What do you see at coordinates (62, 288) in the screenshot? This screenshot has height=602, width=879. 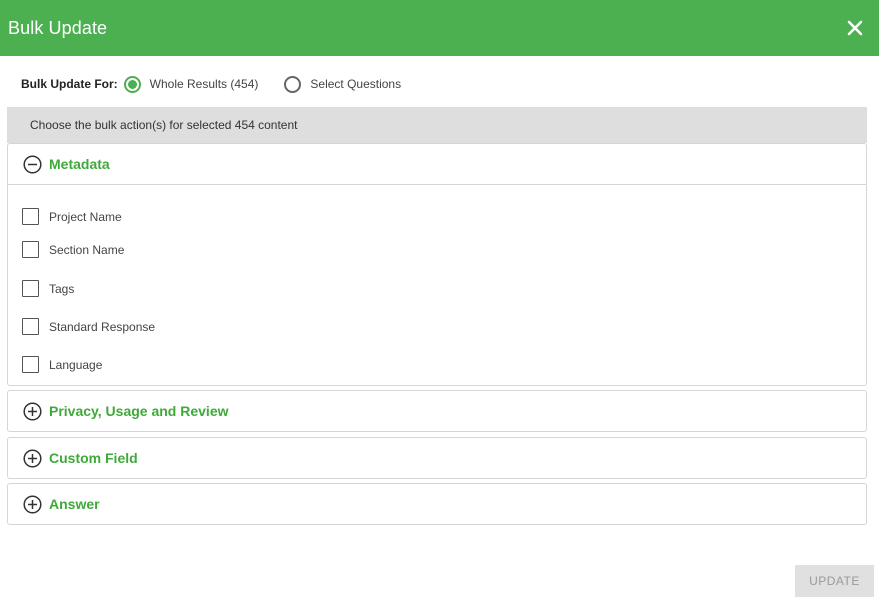 I see `checkbox-label: Tags` at bounding box center [62, 288].